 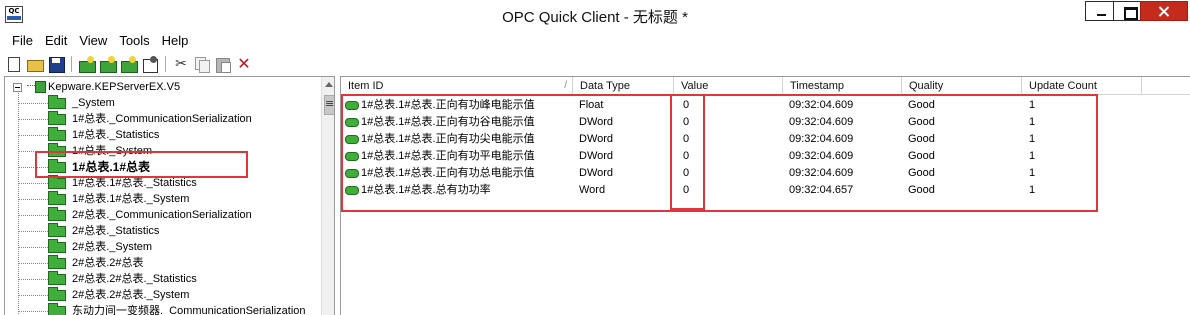 I want to click on sort-arrow-icon: /, so click(x=565, y=85).